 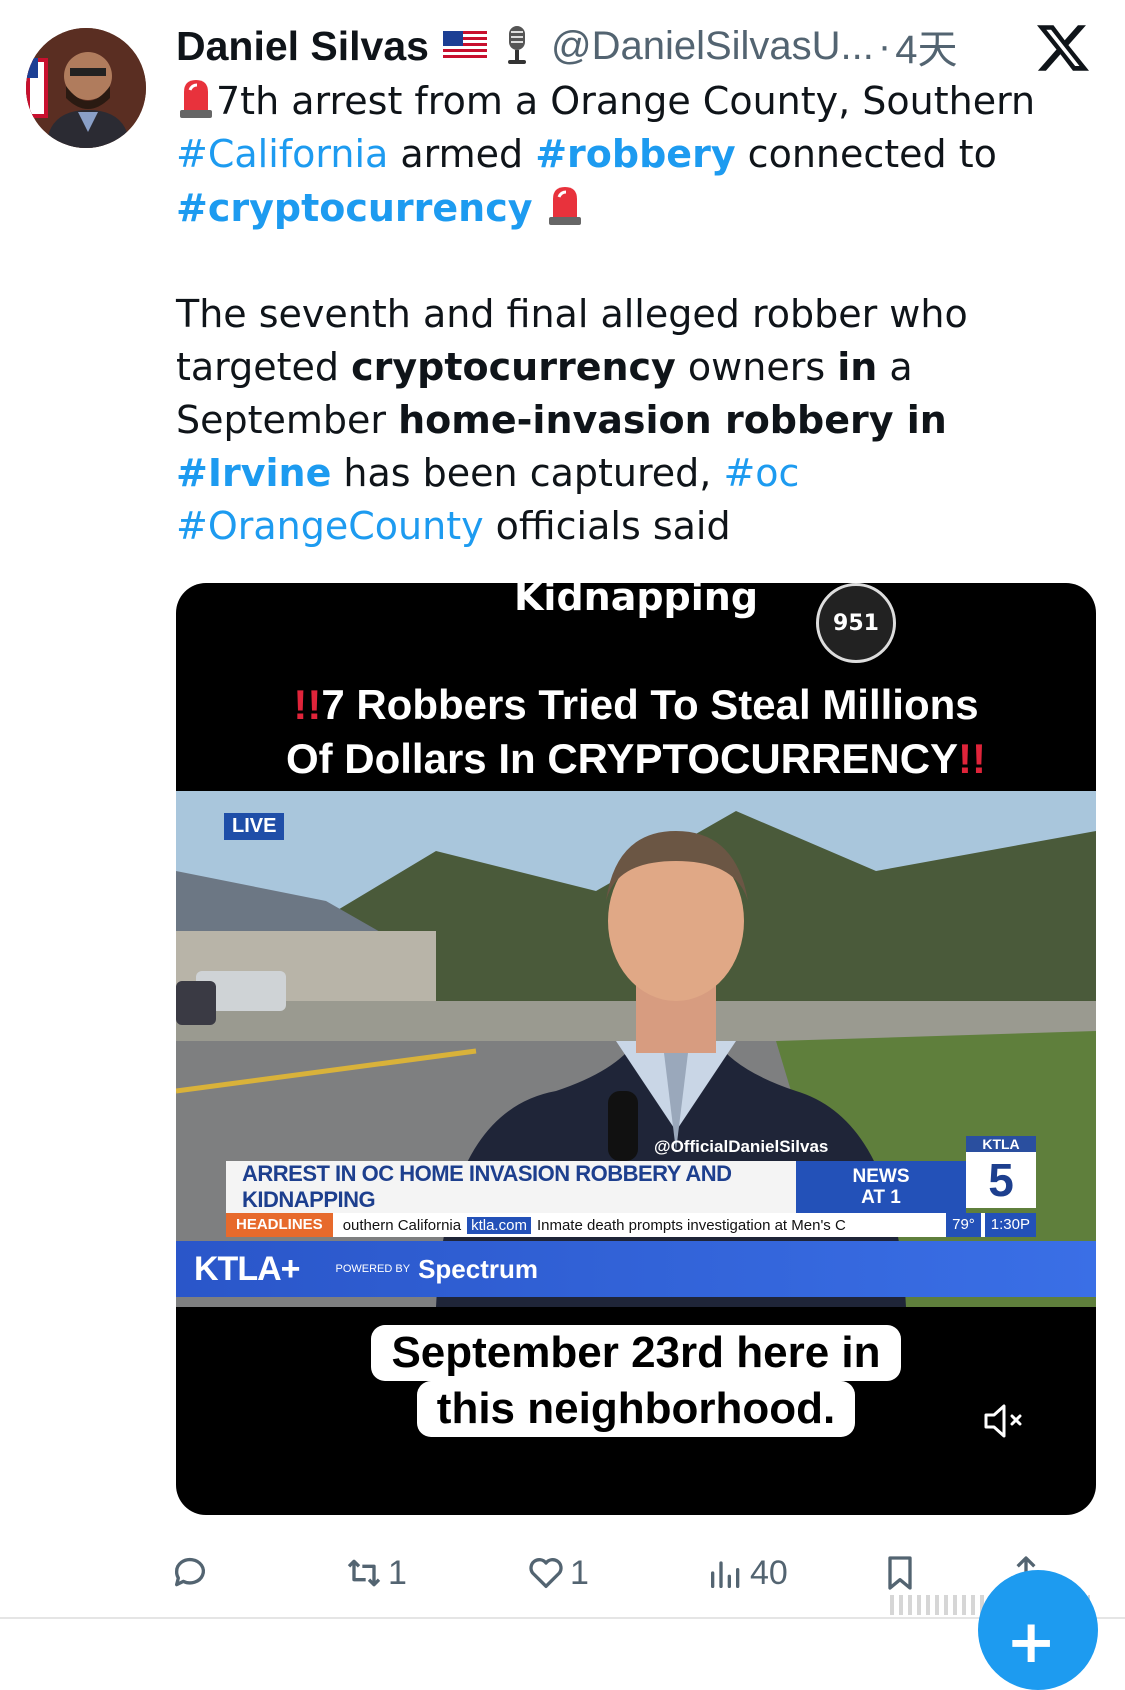 I want to click on us-flag-icon, so click(x=464, y=46).